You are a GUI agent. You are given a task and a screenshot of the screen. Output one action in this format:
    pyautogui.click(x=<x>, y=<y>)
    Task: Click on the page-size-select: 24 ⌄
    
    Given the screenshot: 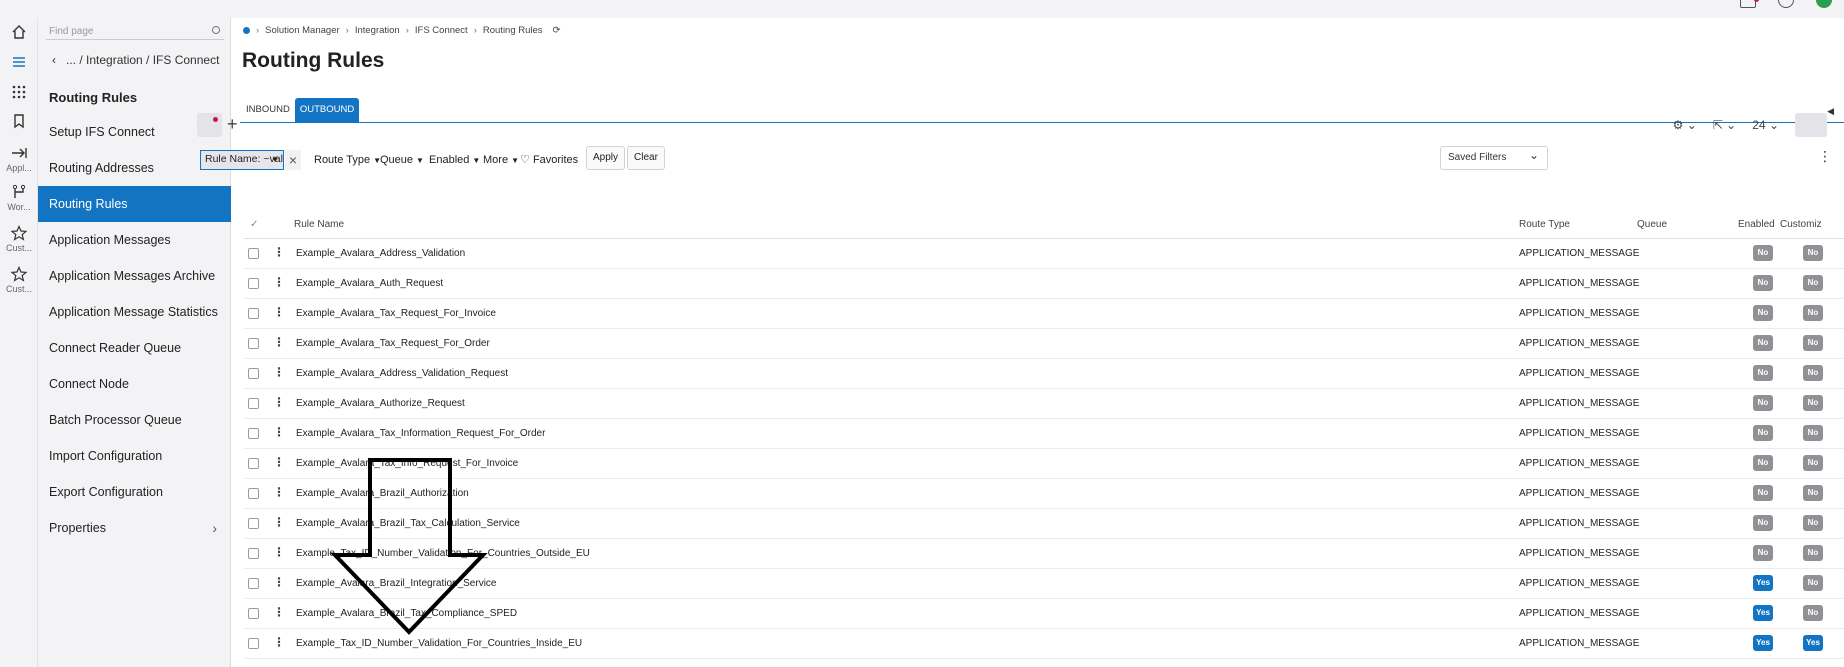 What is the action you would take?
    pyautogui.click(x=1765, y=125)
    